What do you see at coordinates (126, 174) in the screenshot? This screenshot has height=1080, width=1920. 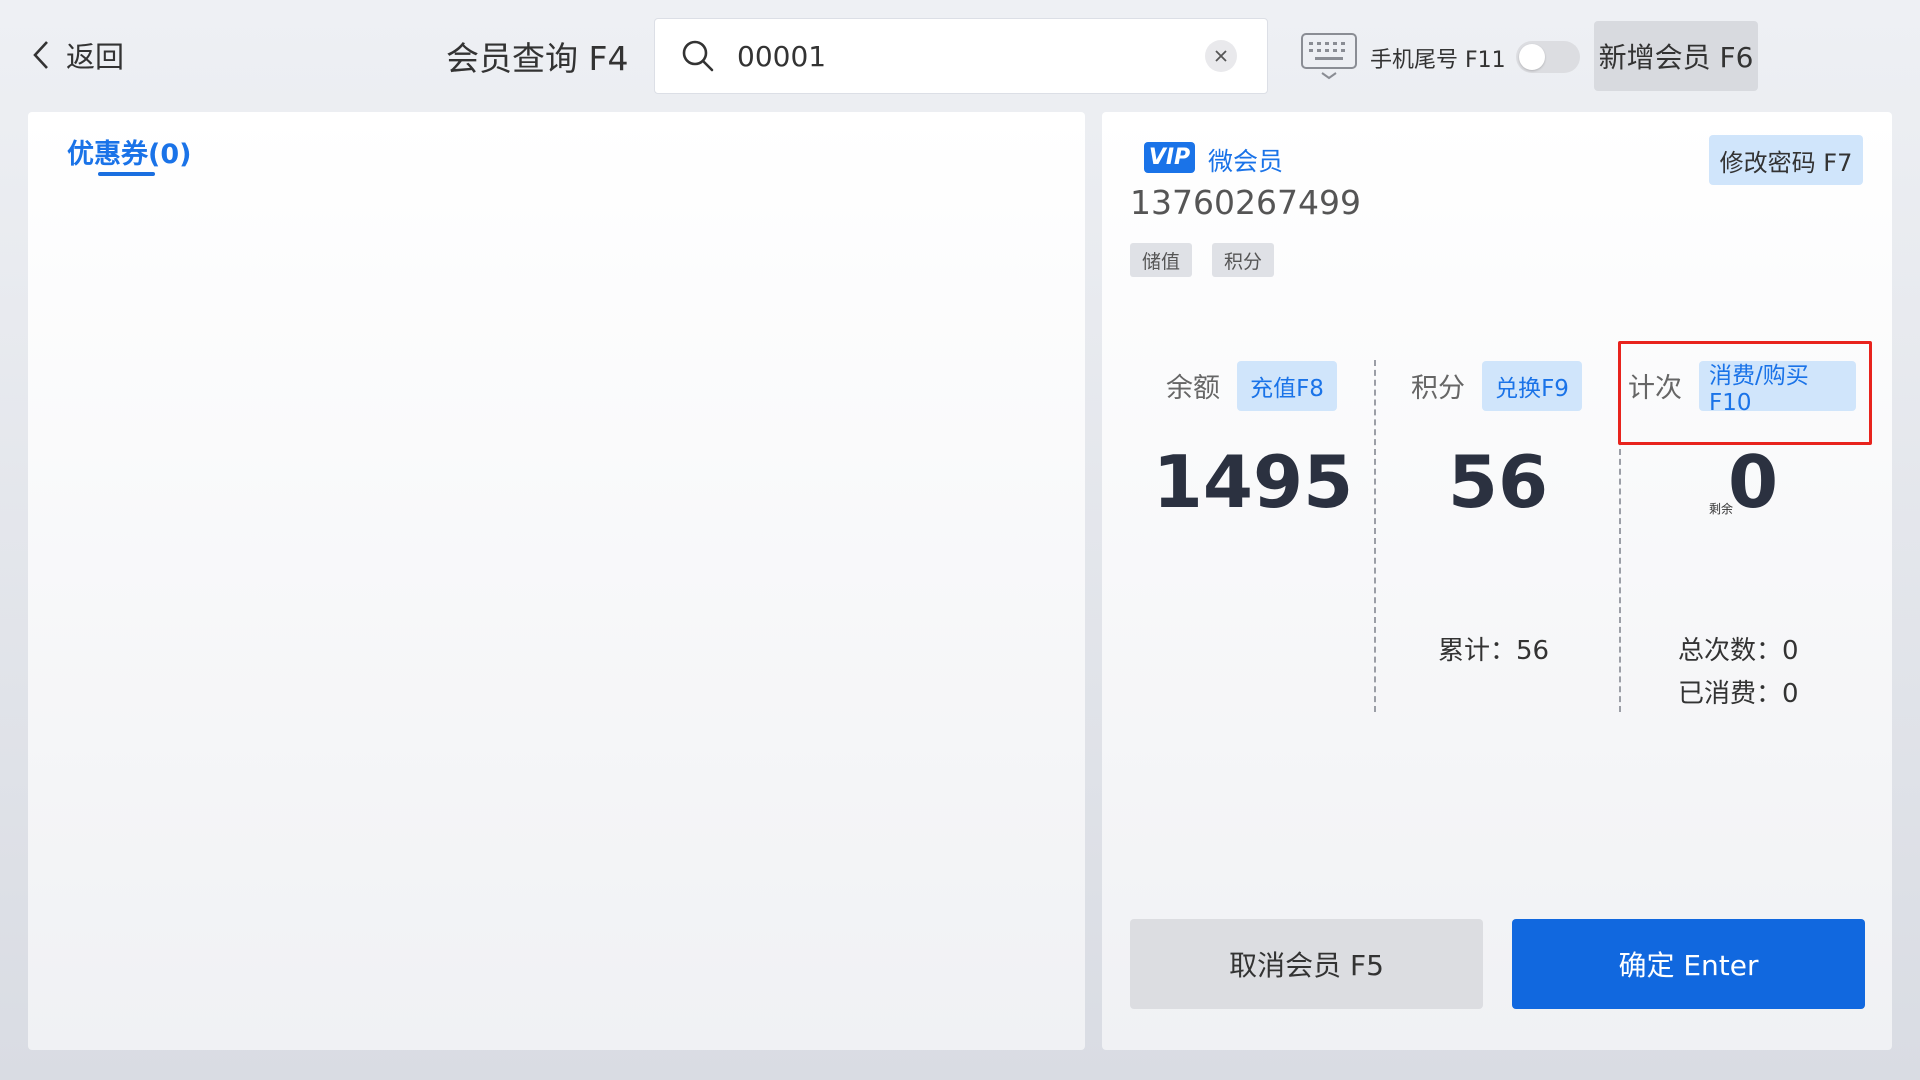 I see `tab-active-indicator` at bounding box center [126, 174].